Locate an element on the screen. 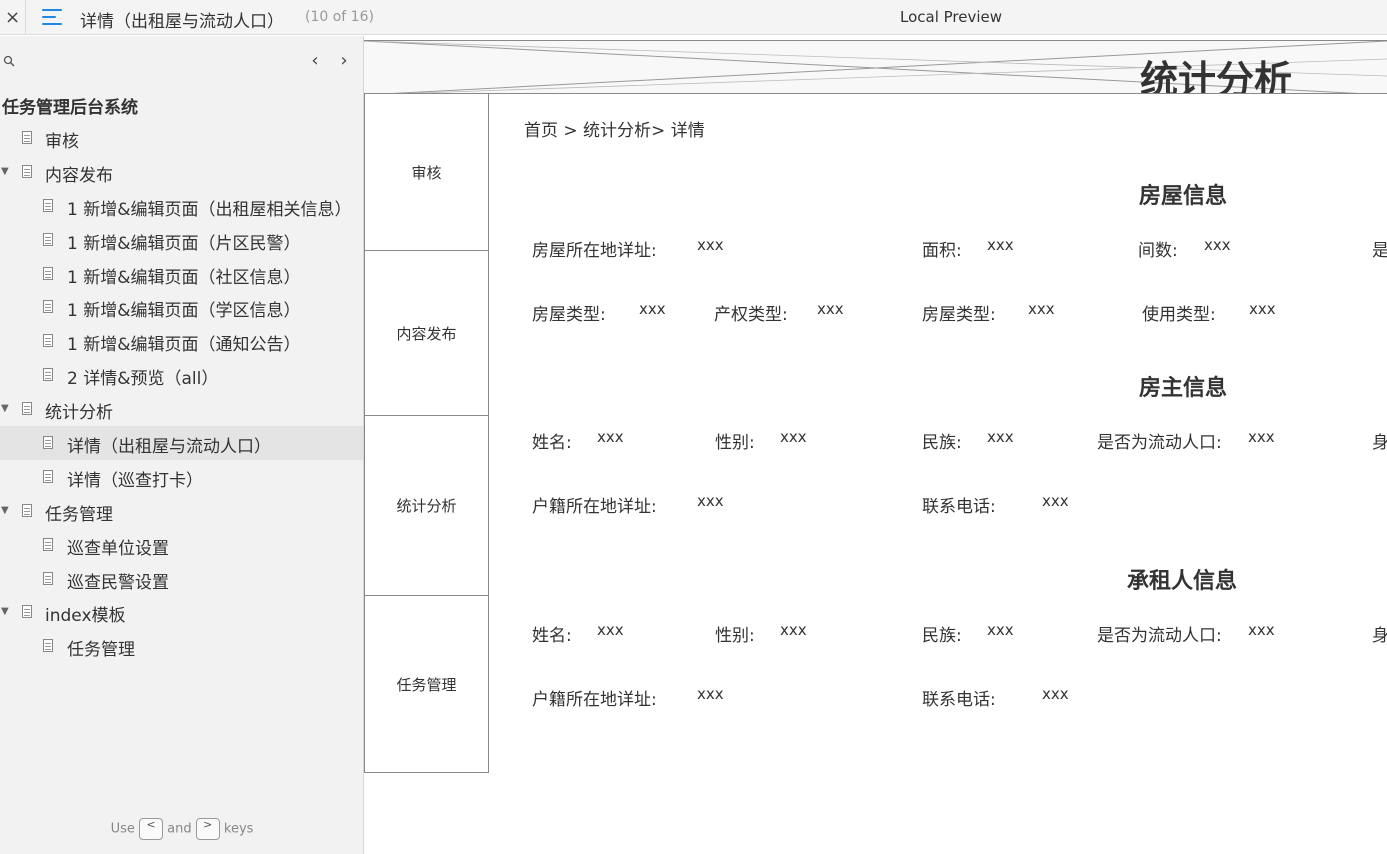 Image resolution: width=1387 pixels, height=854 pixels. section-title-tenant: 承租人信息 is located at coordinates (1182, 581).